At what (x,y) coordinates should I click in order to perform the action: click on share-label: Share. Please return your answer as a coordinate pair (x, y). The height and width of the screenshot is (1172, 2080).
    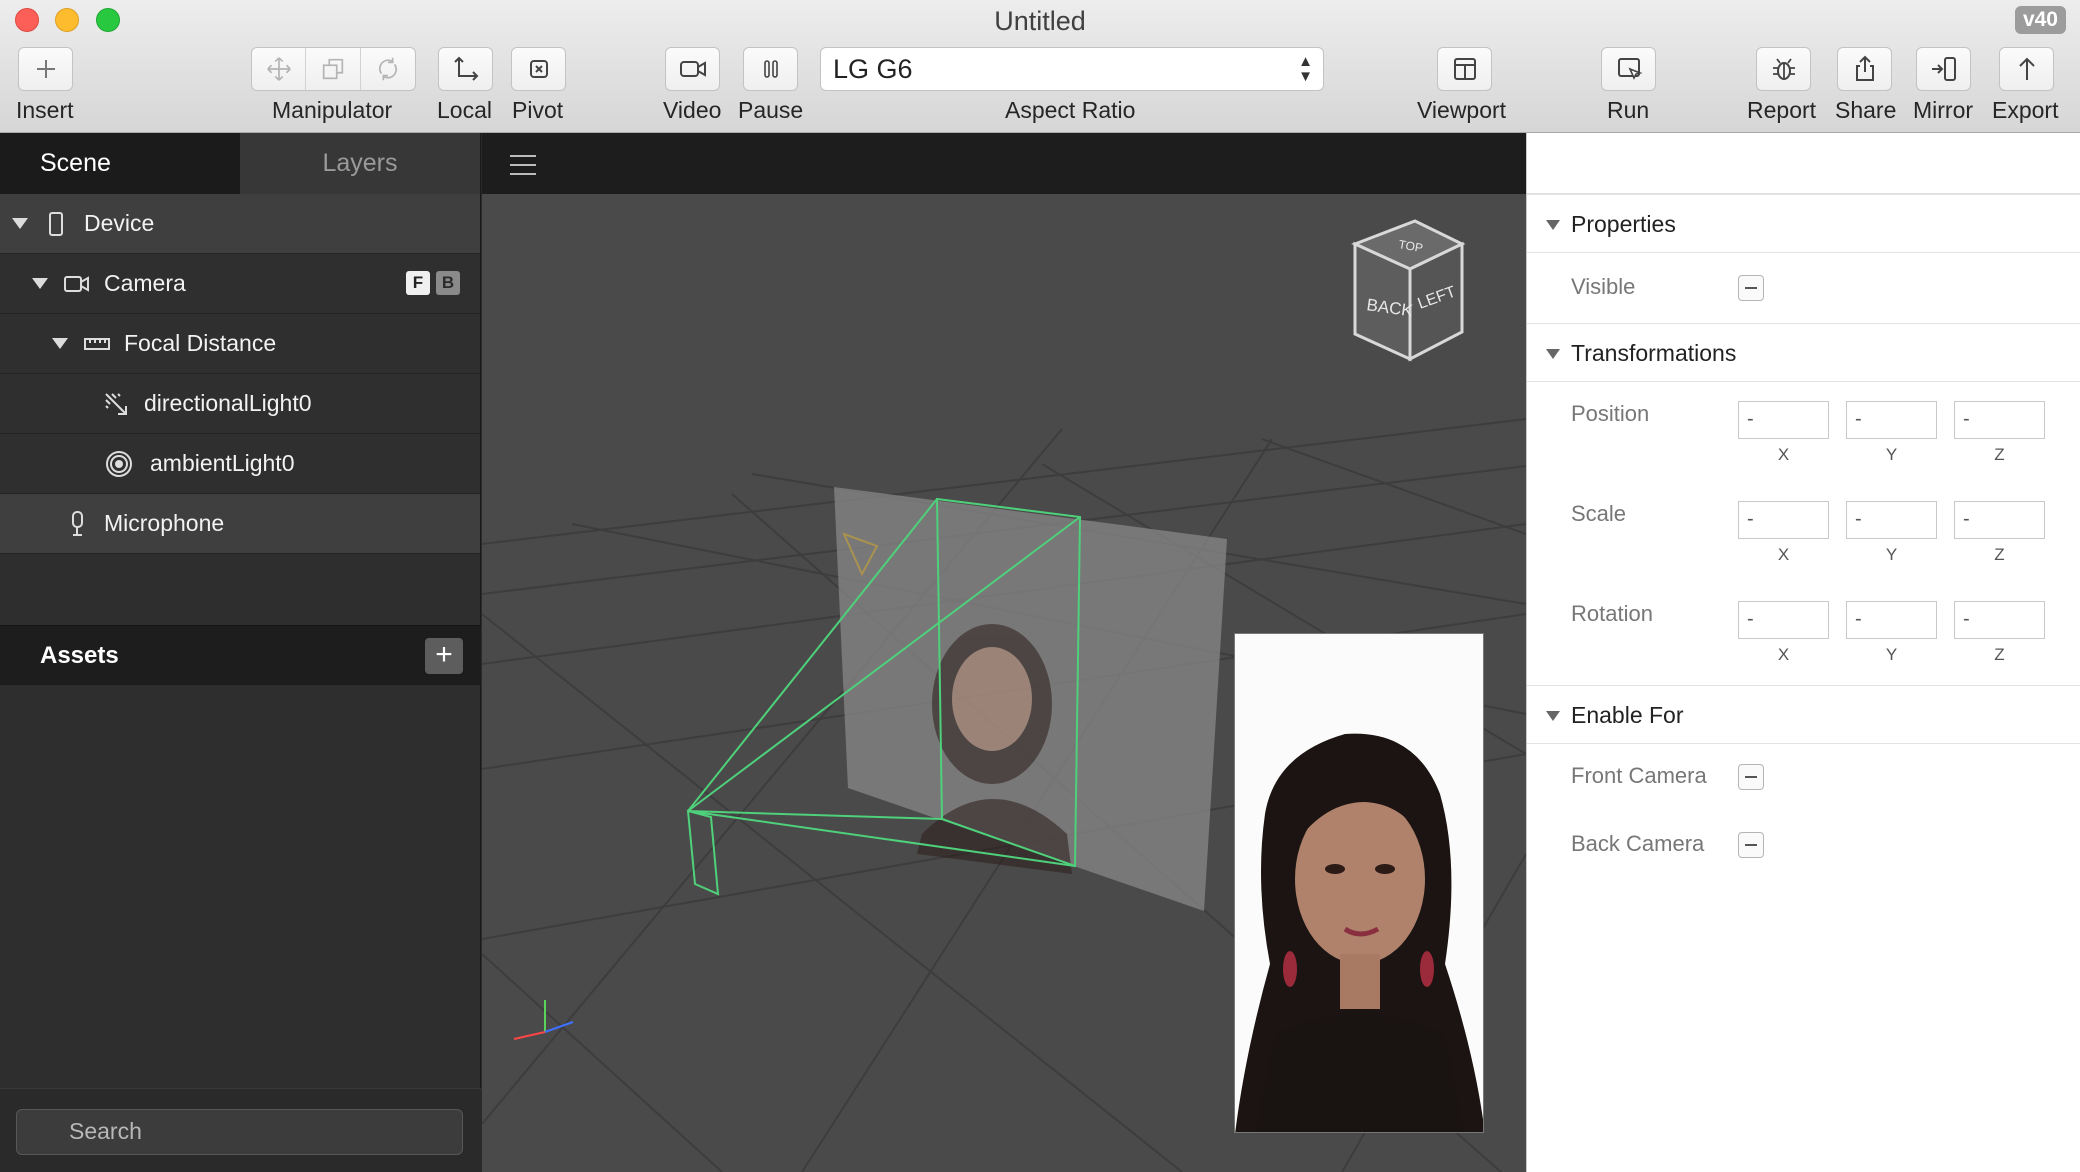
    Looking at the image, I should click on (1866, 110).